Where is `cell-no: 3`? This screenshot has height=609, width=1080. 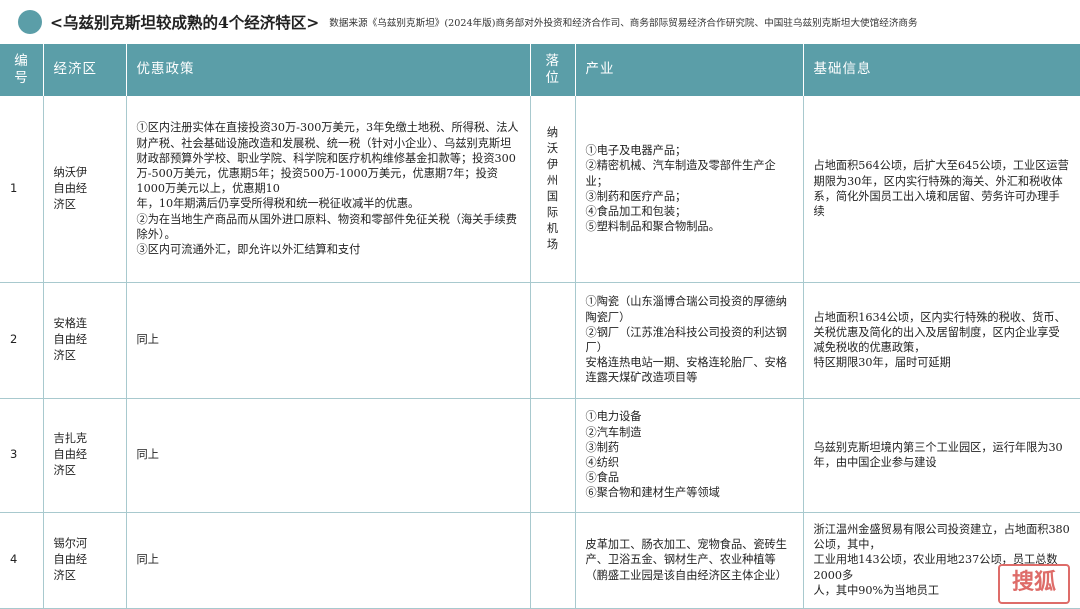
cell-no: 3 is located at coordinates (22, 455).